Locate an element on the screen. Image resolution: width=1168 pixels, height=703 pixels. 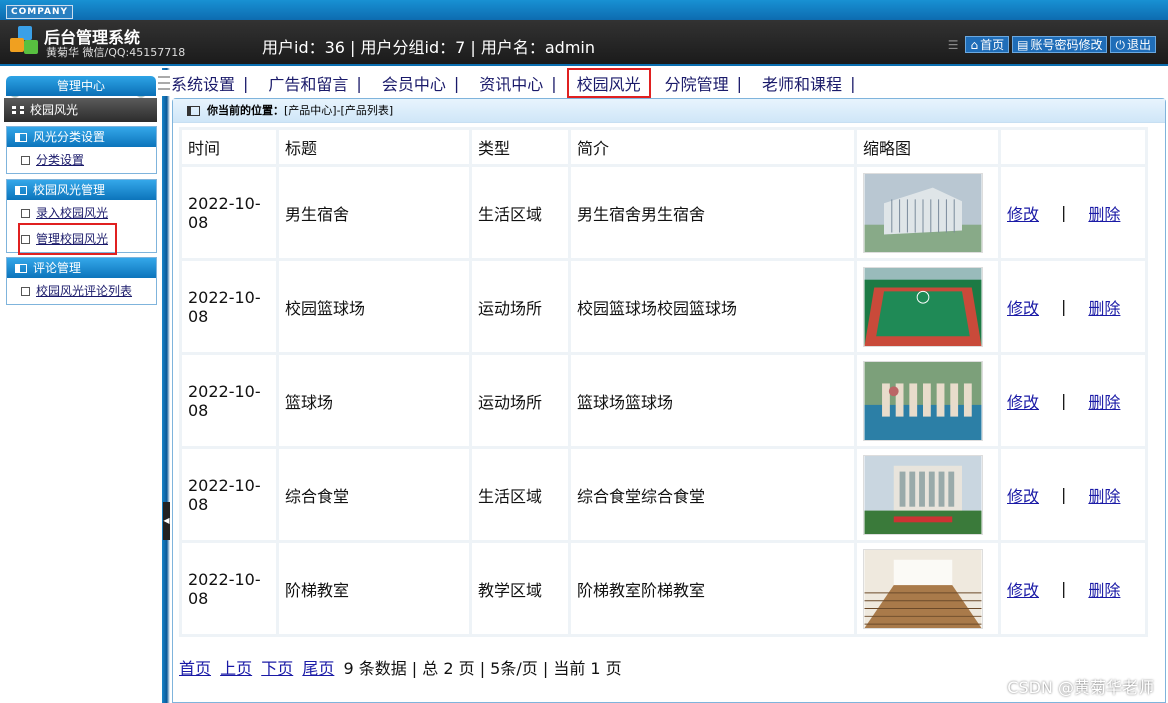
tab-campus-scenery: 校园风光 is located at coordinates (608, 83).